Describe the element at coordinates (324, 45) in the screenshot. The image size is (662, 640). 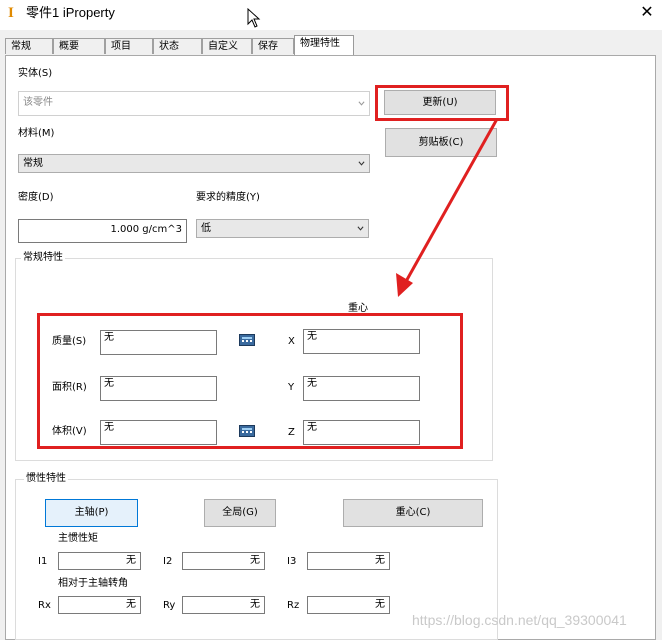
I see `tab-physical: 物理特性` at that location.